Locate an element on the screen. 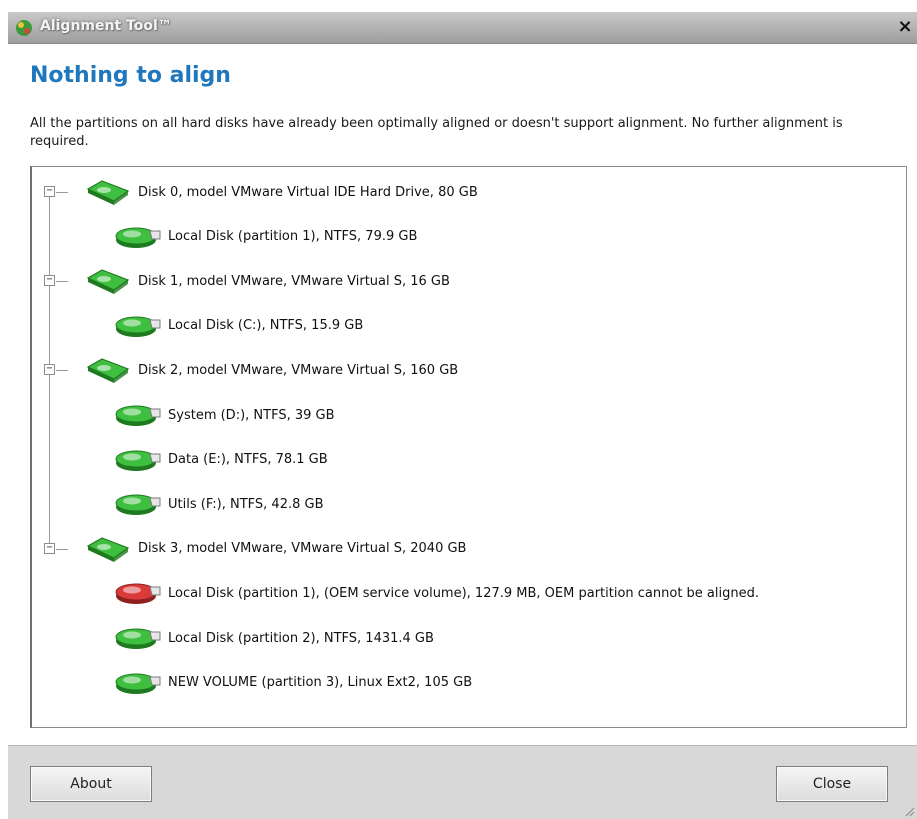 Image resolution: width=917 pixels, height=819 pixels. tree-partition-node: Utils (F:), NTFS, 42.8 GB is located at coordinates (218, 504).